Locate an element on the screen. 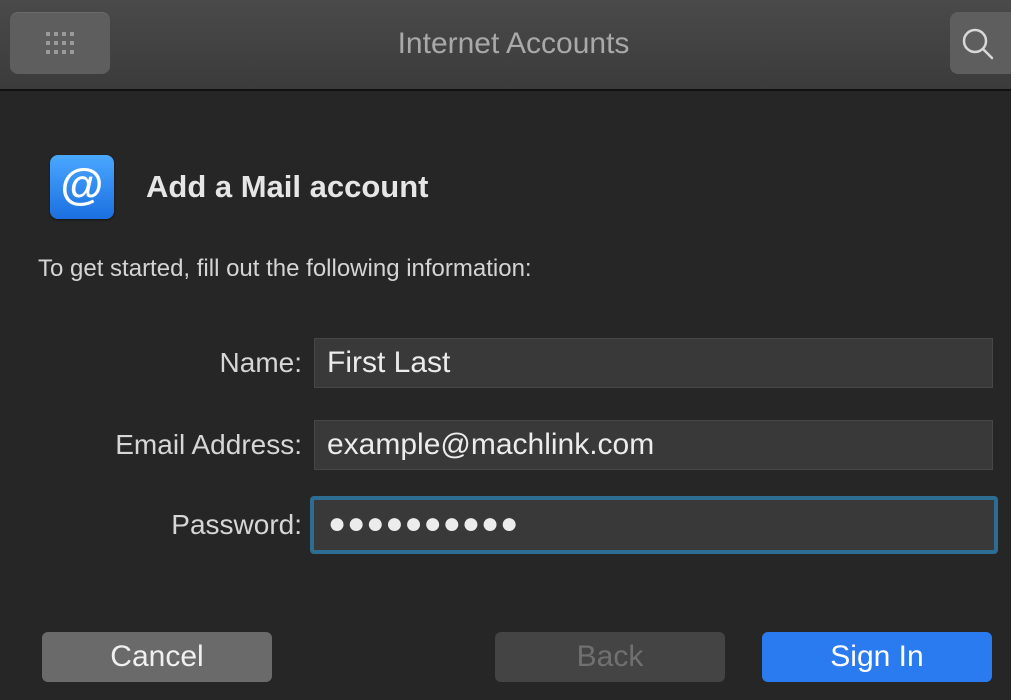 This screenshot has height=700, width=1027. title-bar: Internet Accounts is located at coordinates (513, 45).